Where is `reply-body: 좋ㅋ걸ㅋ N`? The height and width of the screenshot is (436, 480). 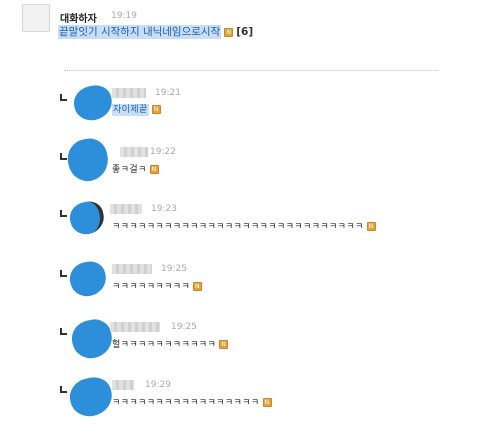 reply-body: 좋ㅋ걸ㅋ N is located at coordinates (137, 168).